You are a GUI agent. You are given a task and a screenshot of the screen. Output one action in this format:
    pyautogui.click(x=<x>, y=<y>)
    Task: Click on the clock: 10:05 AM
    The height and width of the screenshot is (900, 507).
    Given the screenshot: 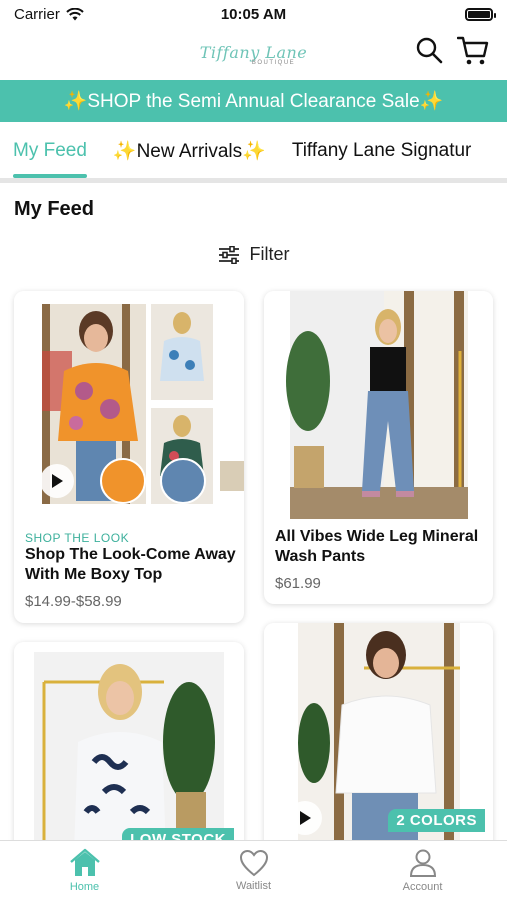 What is the action you would take?
    pyautogui.click(x=253, y=14)
    